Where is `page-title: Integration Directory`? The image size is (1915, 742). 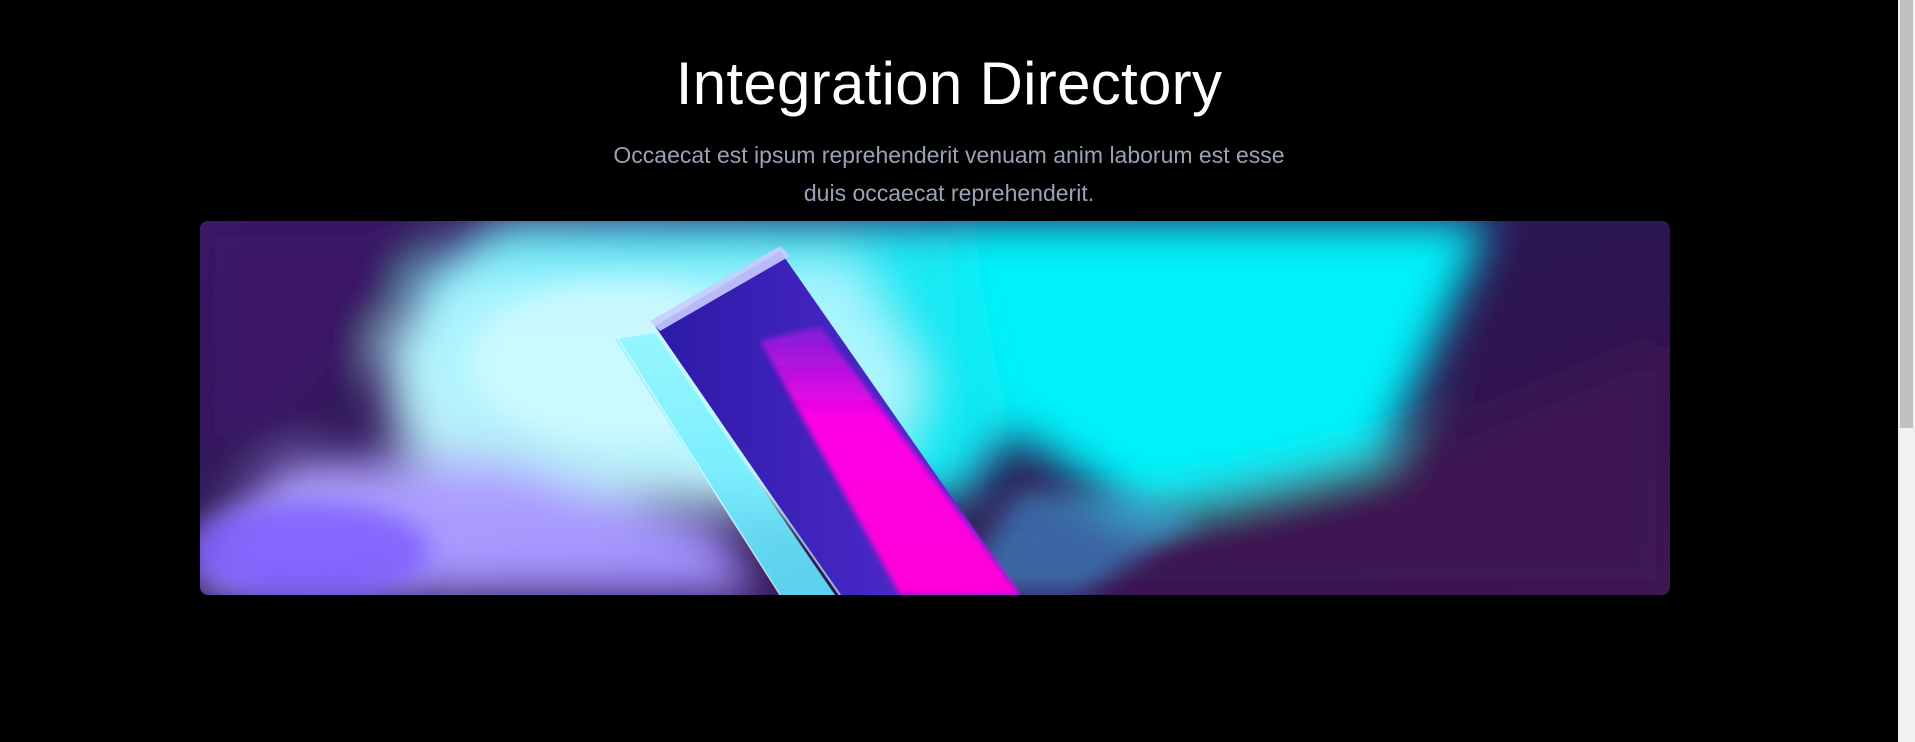
page-title: Integration Directory is located at coordinates (949, 83).